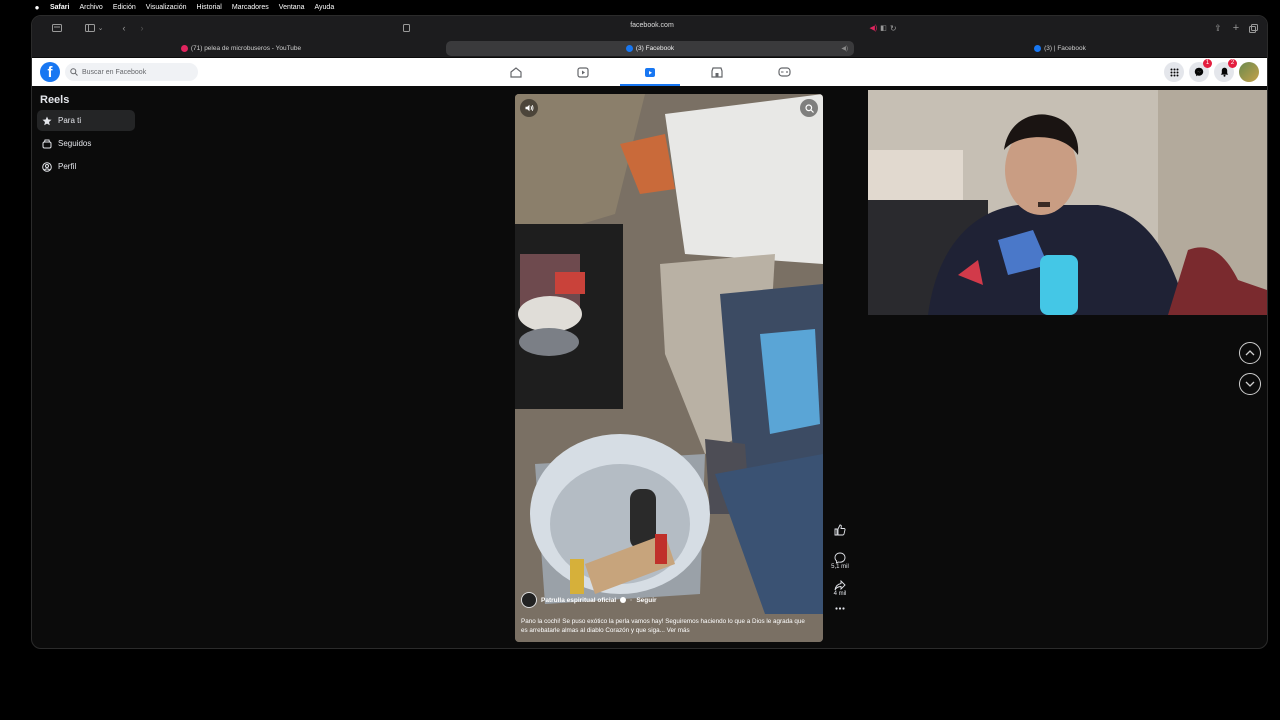 This screenshot has height=720, width=1280. I want to click on reload-icon: ↻, so click(893, 28).